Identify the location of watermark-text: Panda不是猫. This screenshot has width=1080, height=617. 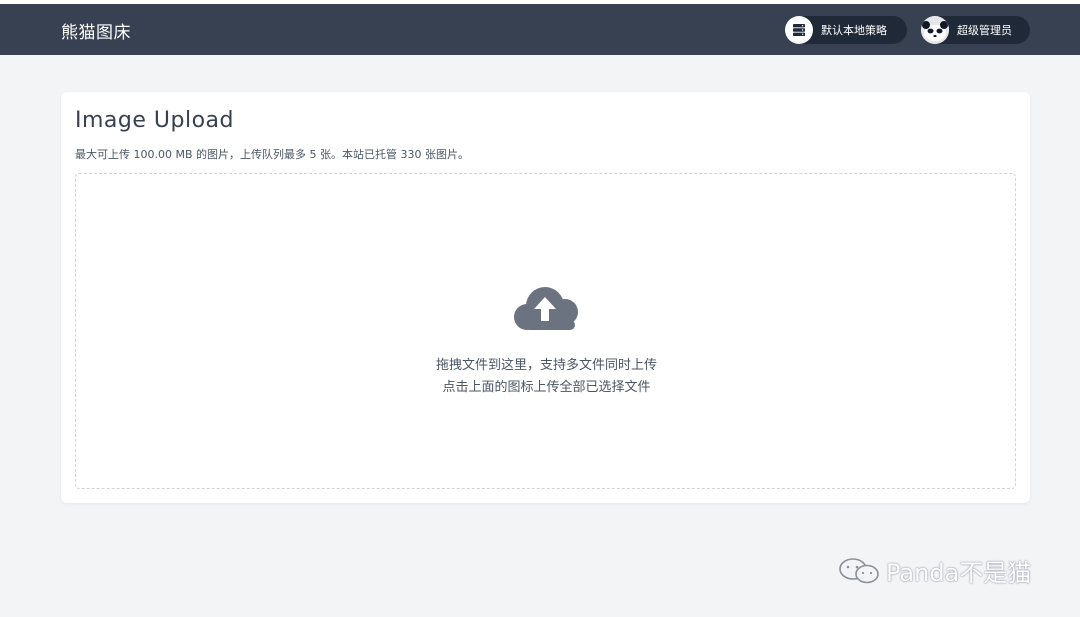
(959, 573).